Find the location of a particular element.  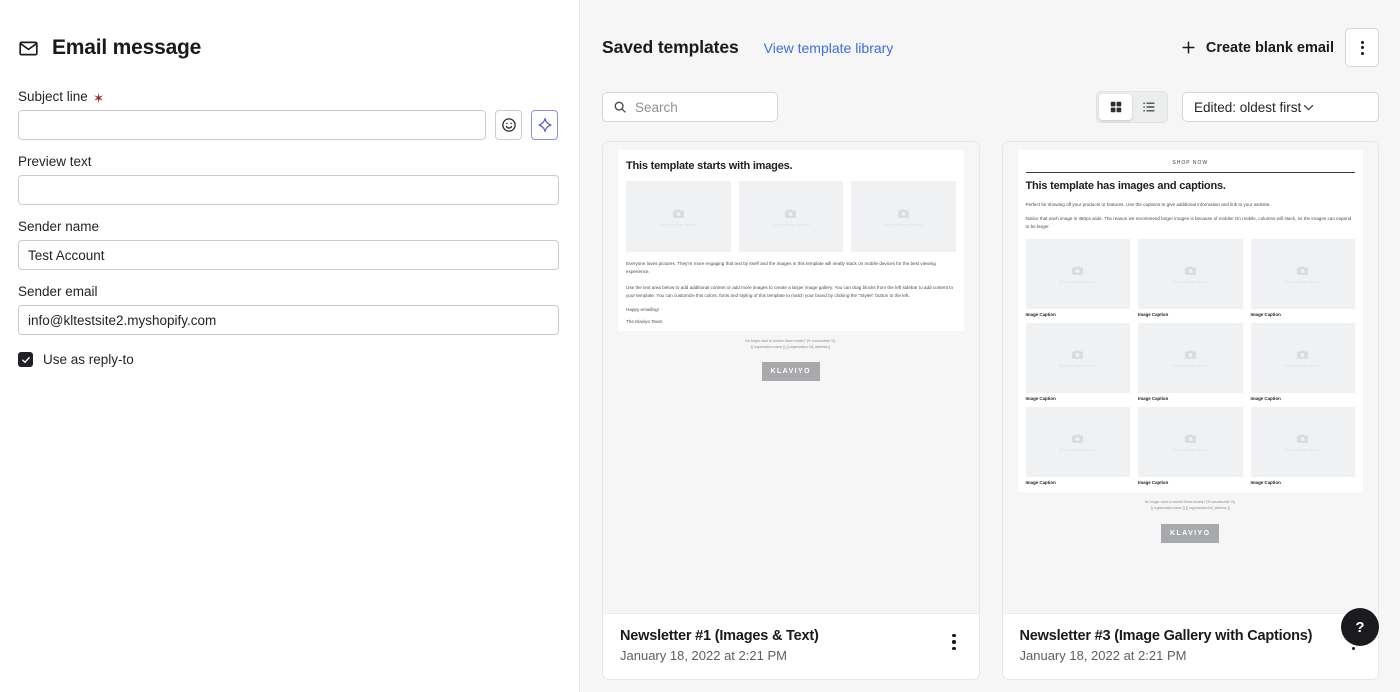

view-mode-toggle is located at coordinates (1132, 107).